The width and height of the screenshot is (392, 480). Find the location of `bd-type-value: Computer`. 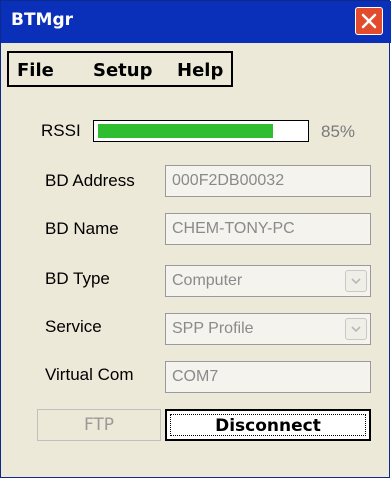

bd-type-value: Computer is located at coordinates (207, 280).